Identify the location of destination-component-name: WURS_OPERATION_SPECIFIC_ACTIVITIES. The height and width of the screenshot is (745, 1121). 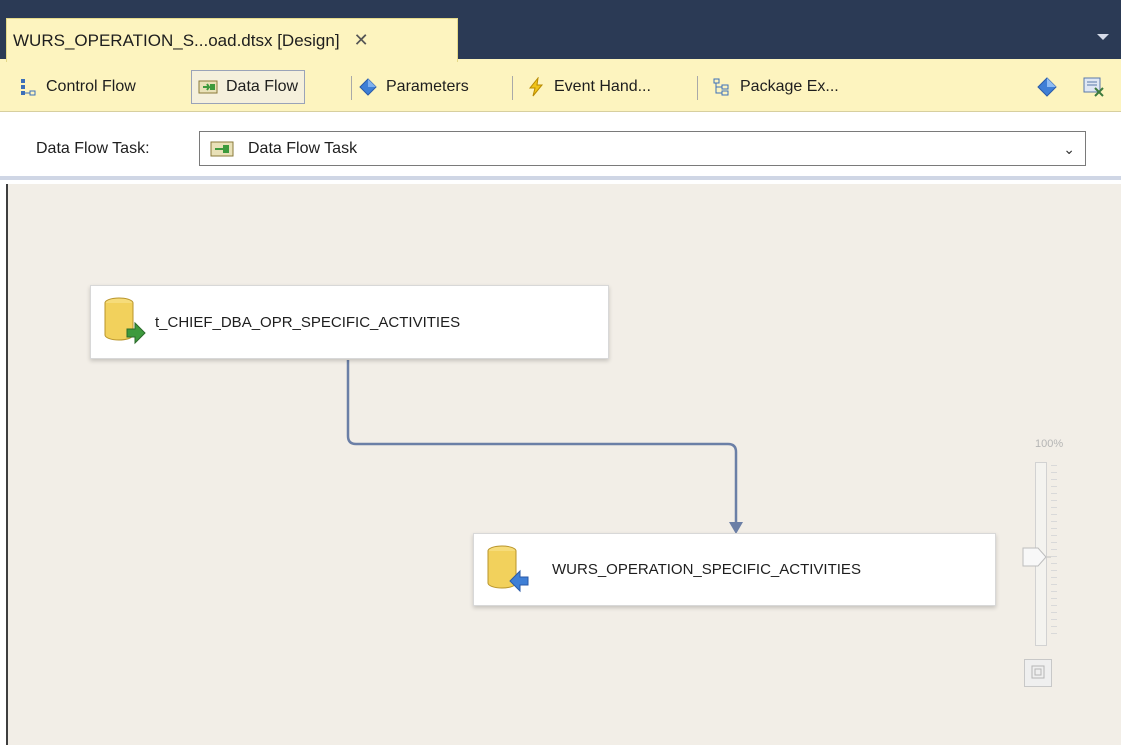
(706, 569).